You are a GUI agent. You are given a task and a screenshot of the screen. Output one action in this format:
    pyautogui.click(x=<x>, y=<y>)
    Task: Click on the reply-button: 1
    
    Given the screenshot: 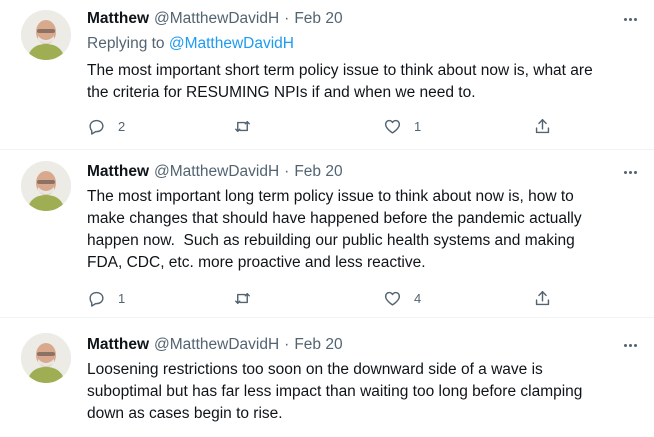 What is the action you would take?
    pyautogui.click(x=106, y=298)
    